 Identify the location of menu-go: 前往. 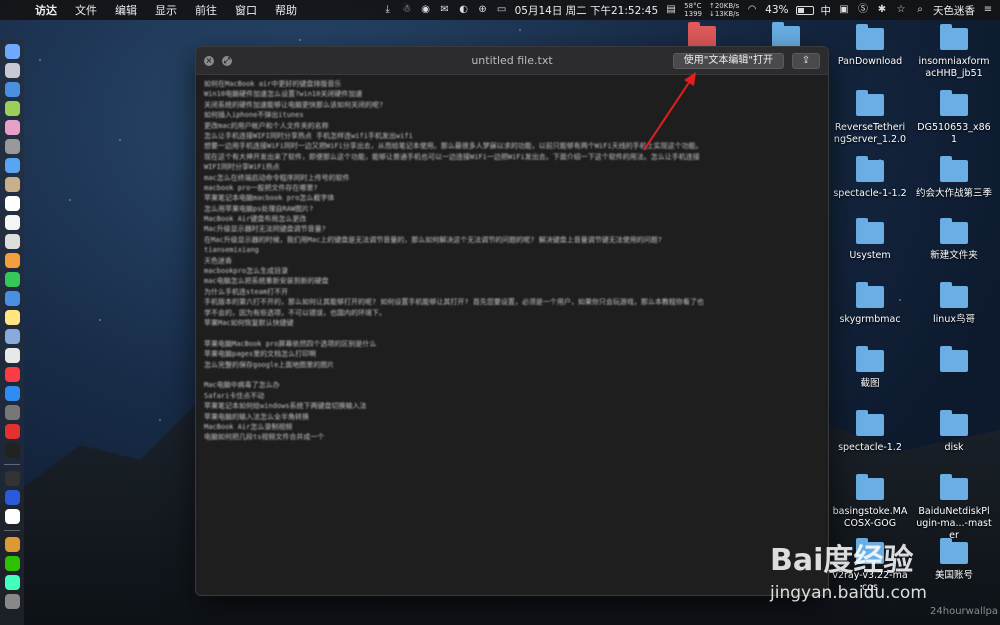
(206, 10).